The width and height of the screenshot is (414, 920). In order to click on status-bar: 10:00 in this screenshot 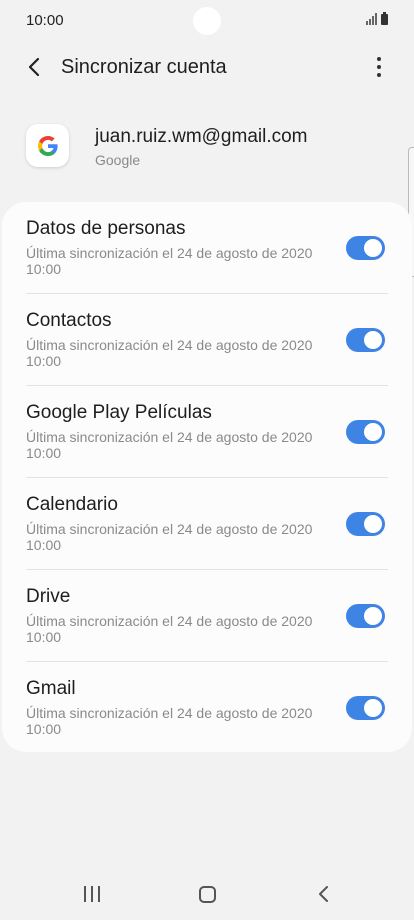, I will do `click(207, 21)`.